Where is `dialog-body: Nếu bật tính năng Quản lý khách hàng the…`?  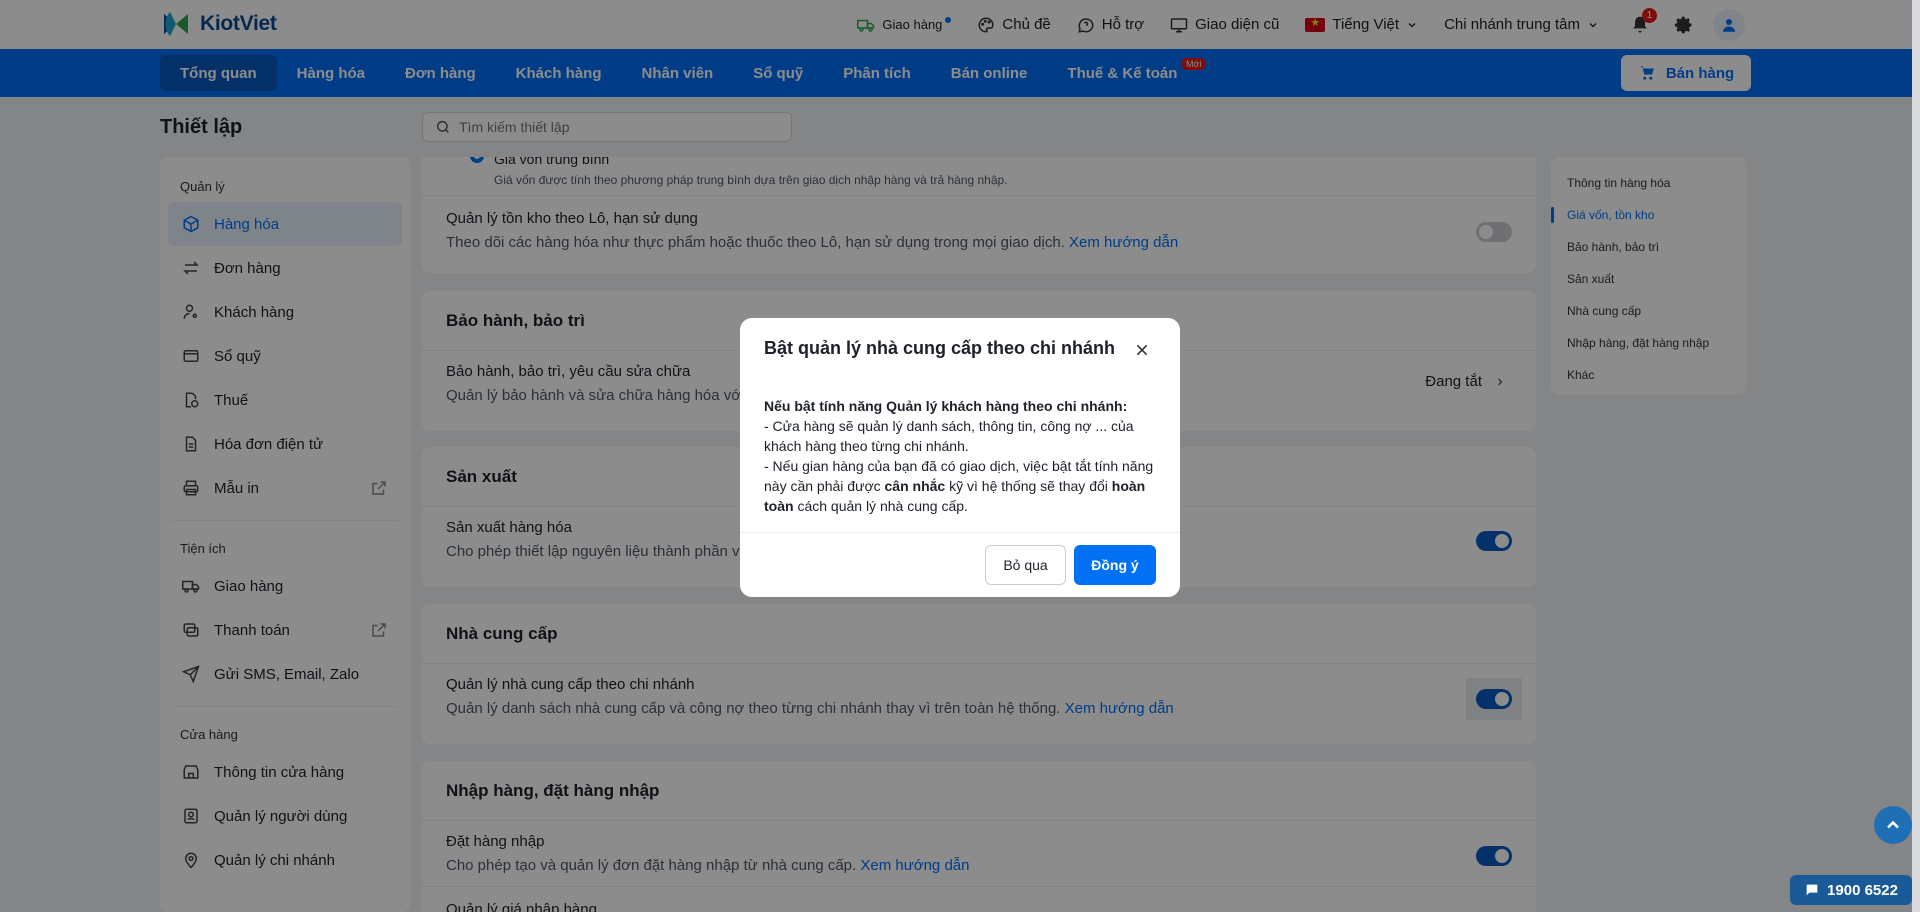 dialog-body: Nếu bật tính năng Quản lý khách hàng the… is located at coordinates (964, 456).